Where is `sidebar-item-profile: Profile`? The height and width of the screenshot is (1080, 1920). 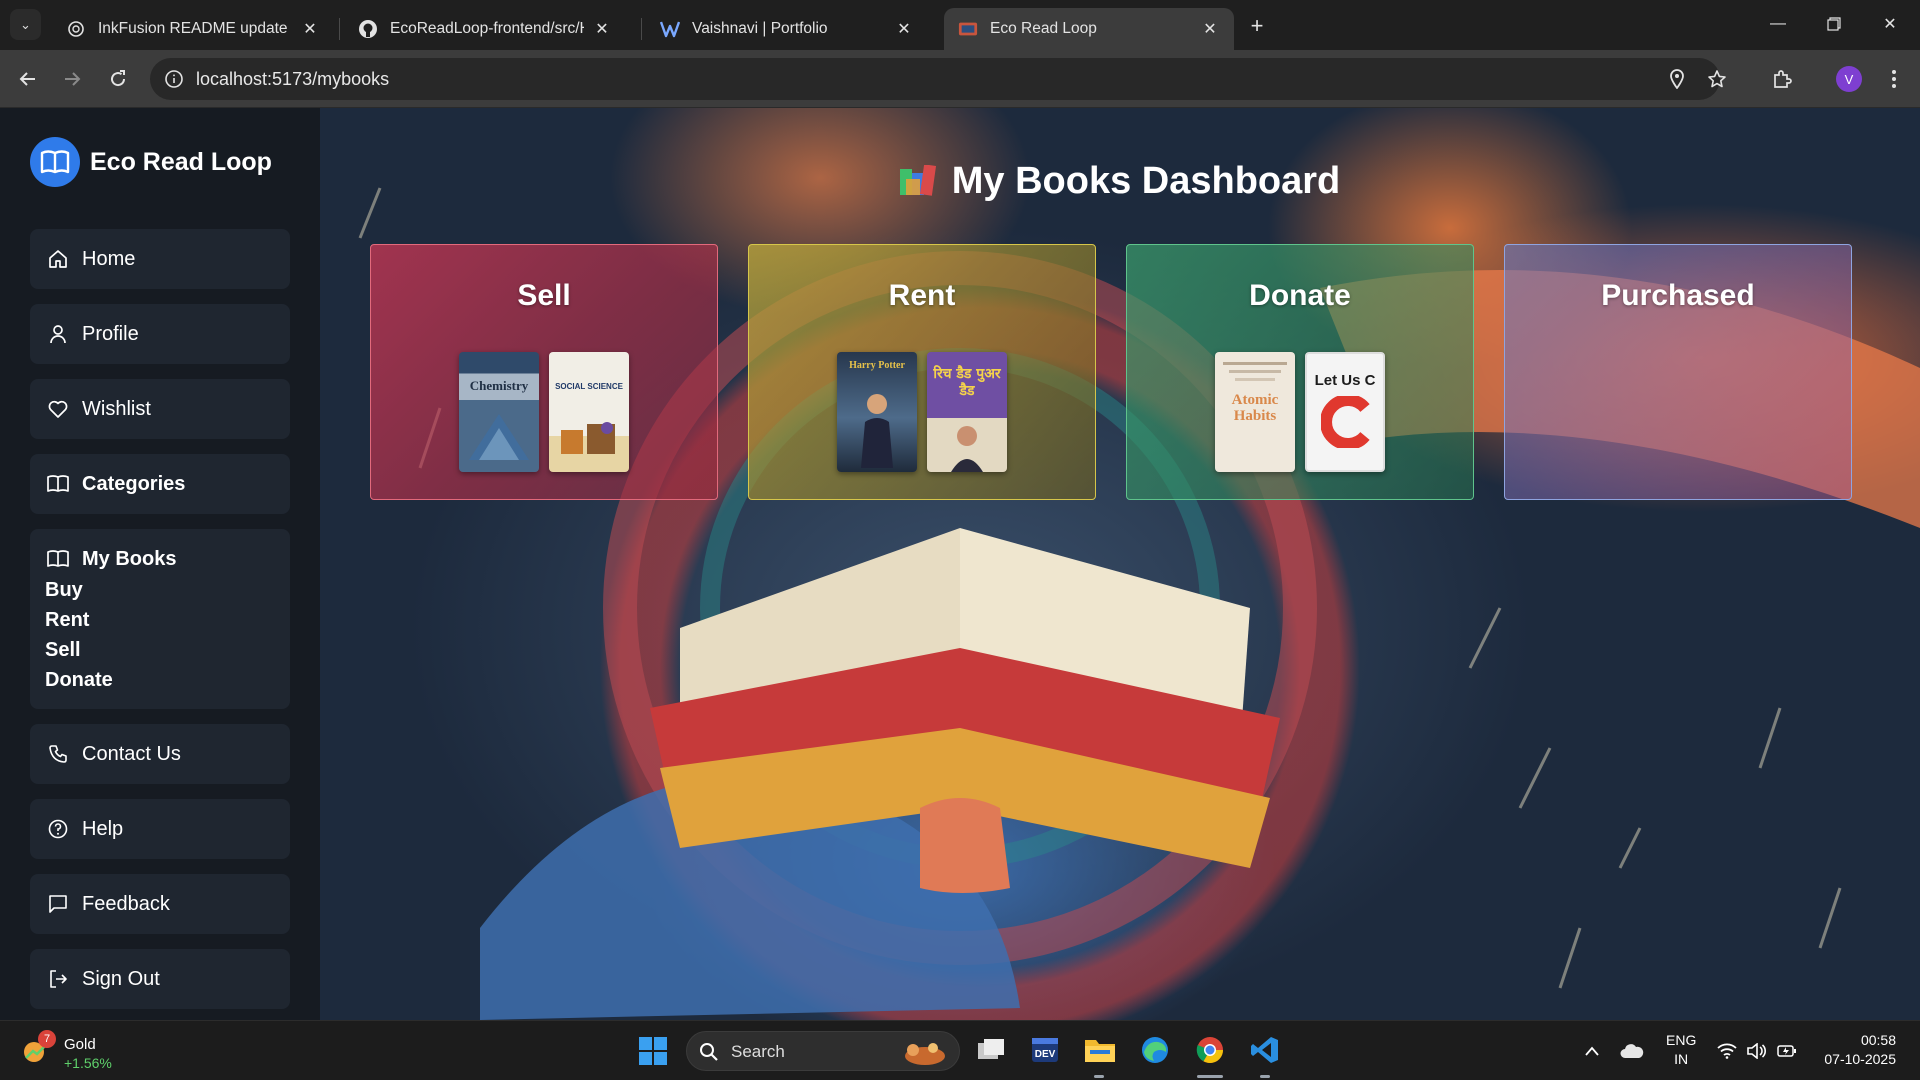 sidebar-item-profile: Profile is located at coordinates (160, 334).